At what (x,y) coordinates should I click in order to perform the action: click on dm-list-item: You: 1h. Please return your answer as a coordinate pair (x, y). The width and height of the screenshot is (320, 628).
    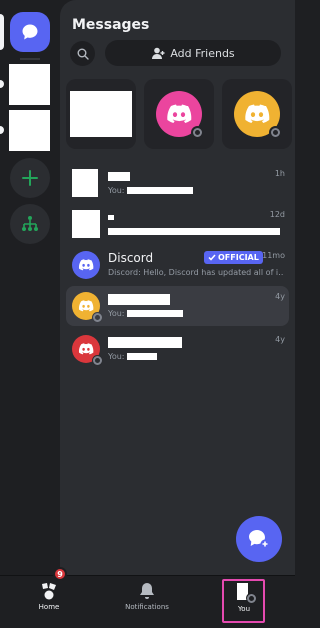
    Looking at the image, I should click on (177, 183).